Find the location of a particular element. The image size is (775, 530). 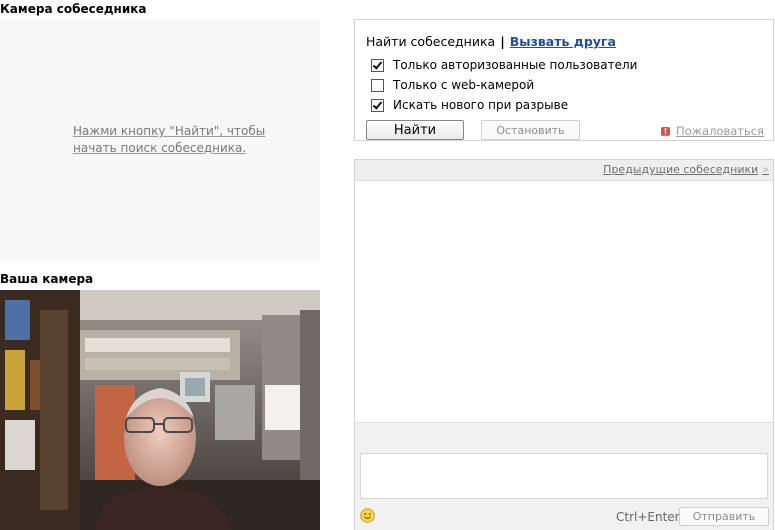

find-partner-label: Найти собеседника is located at coordinates (431, 41).